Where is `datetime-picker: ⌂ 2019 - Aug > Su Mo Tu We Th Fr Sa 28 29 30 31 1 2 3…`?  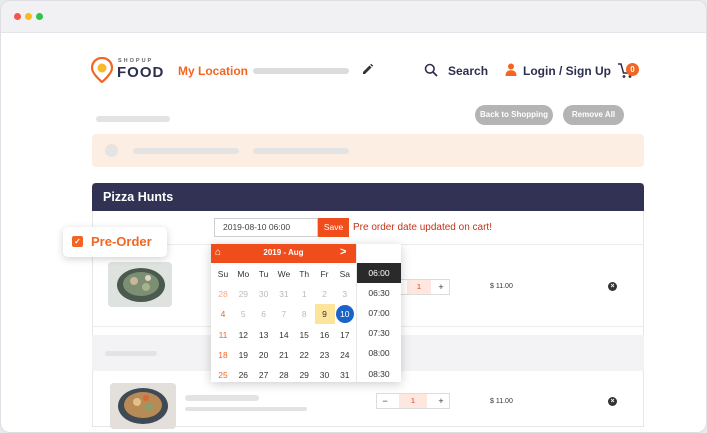
datetime-picker: ⌂ 2019 - Aug > Su Mo Tu We Th Fr Sa 28 29 30 31 1 2 3… is located at coordinates (306, 313).